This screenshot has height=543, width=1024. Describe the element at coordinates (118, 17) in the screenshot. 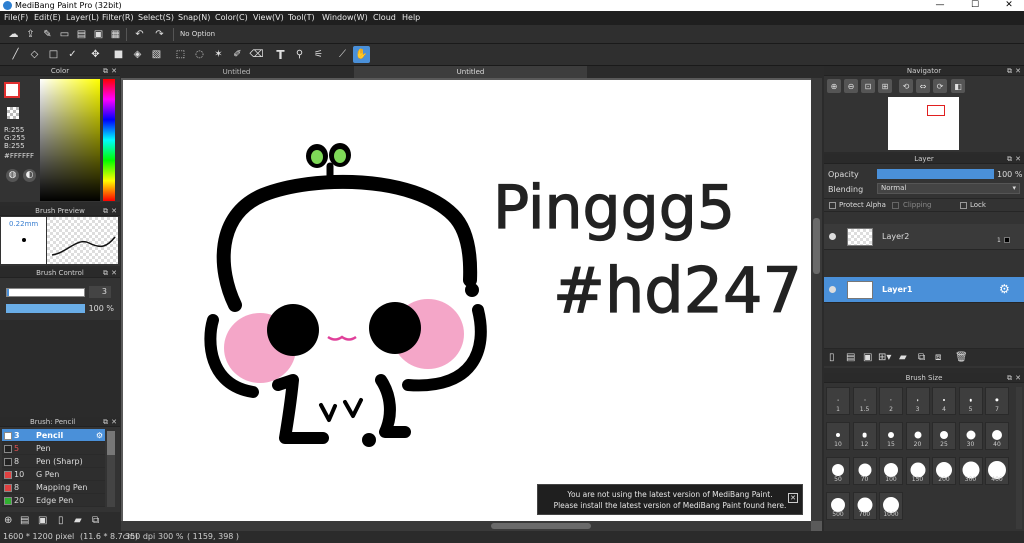

I see `menu-filter: Filter(R)` at that location.